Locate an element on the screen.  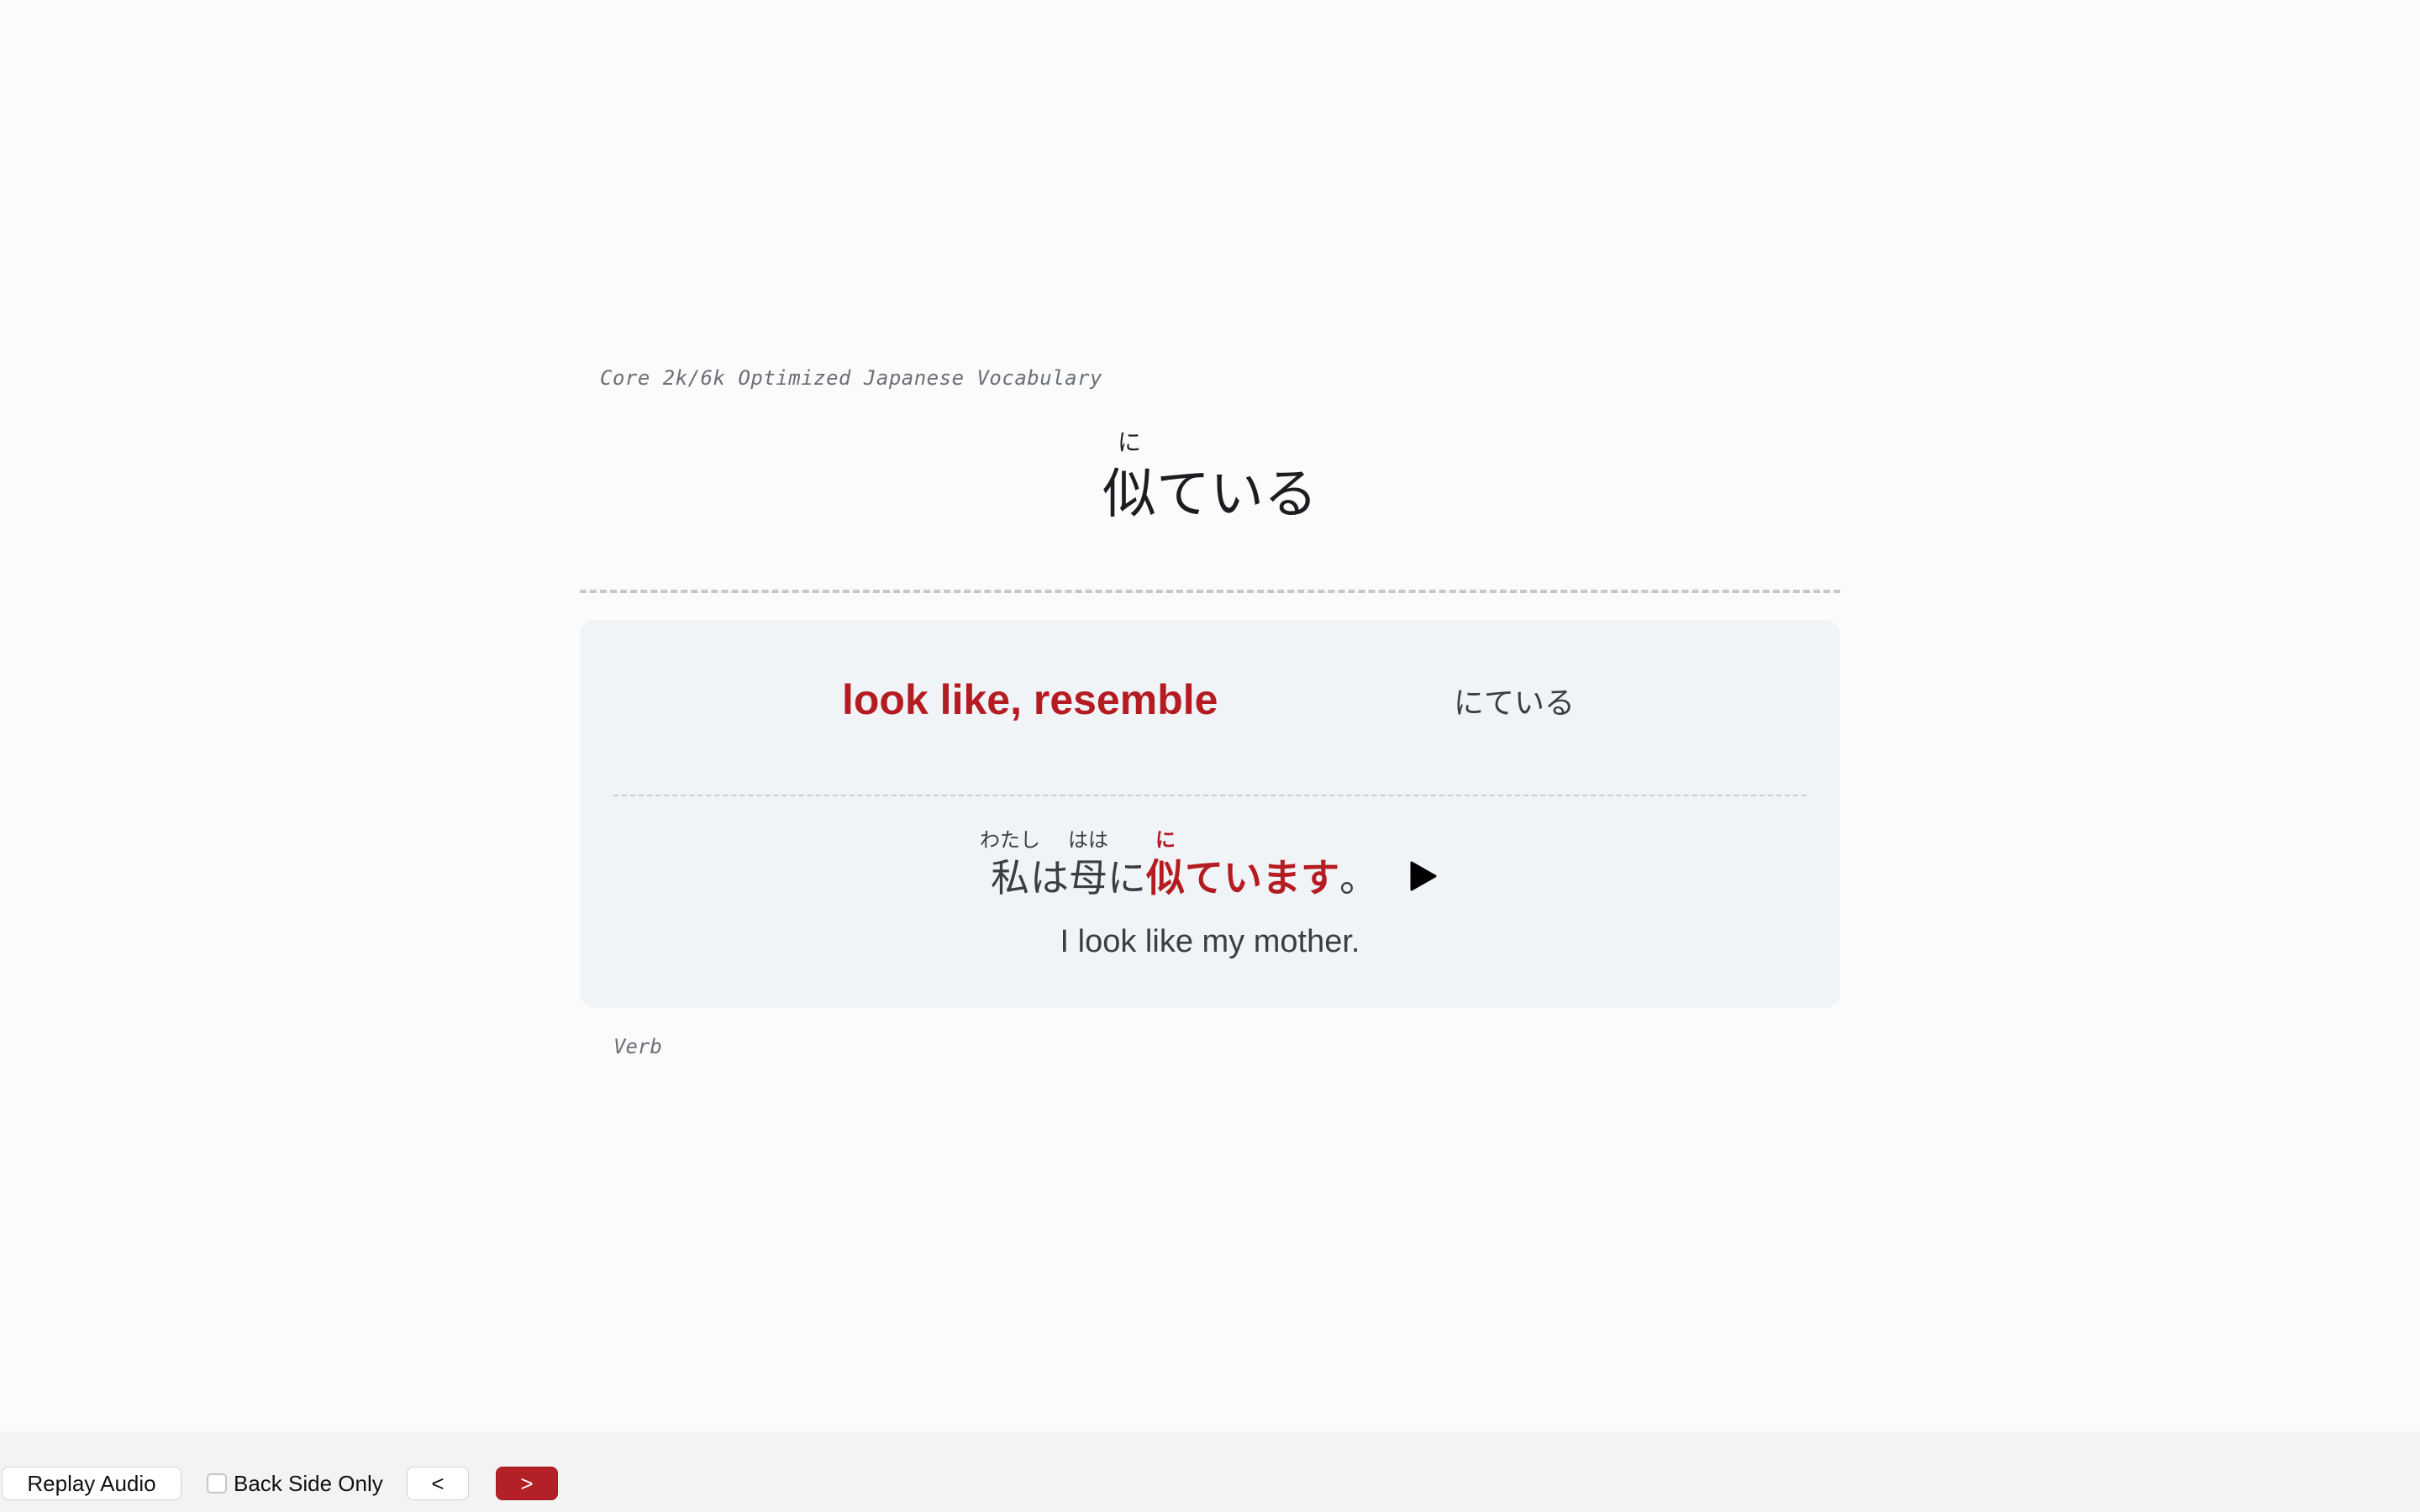
headword-kanji-ruby: 似に is located at coordinates (1129, 477).